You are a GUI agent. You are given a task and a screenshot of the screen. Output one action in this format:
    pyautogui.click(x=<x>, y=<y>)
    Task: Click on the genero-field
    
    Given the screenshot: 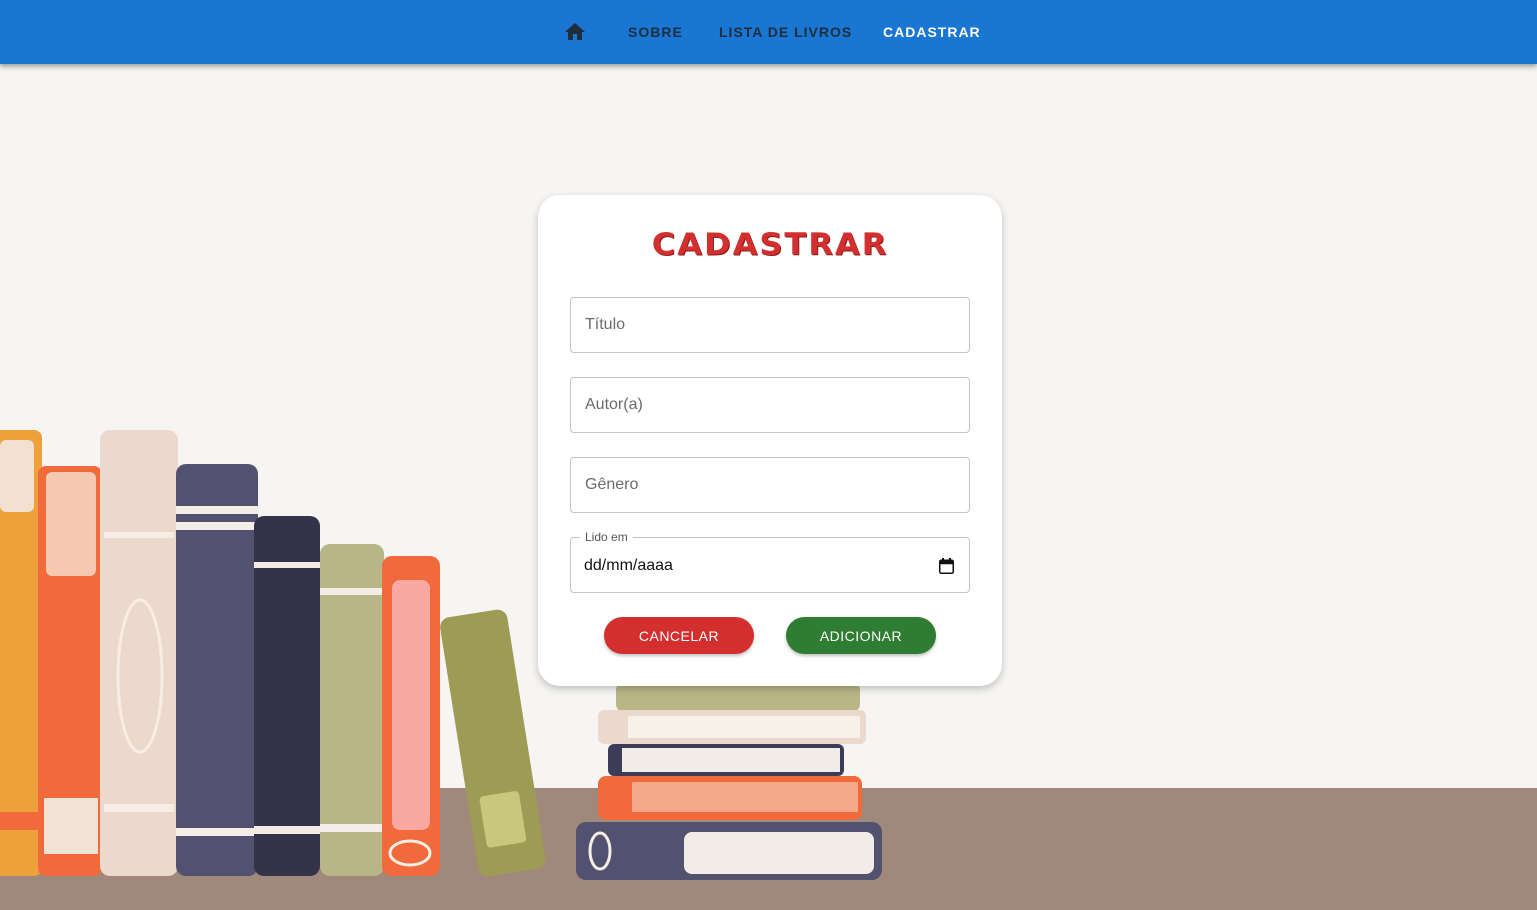 What is the action you would take?
    pyautogui.click(x=770, y=485)
    